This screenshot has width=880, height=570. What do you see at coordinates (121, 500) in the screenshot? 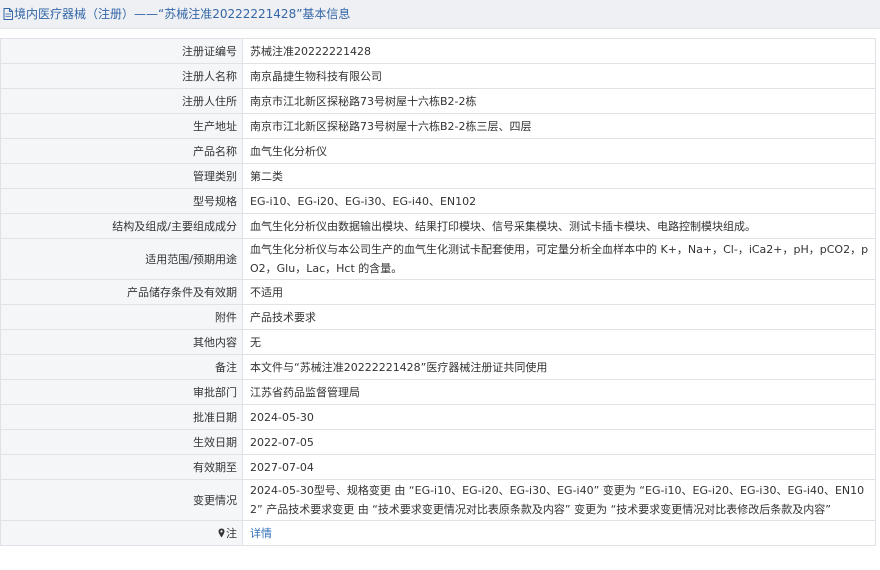
I see `row-label: 变更情况` at bounding box center [121, 500].